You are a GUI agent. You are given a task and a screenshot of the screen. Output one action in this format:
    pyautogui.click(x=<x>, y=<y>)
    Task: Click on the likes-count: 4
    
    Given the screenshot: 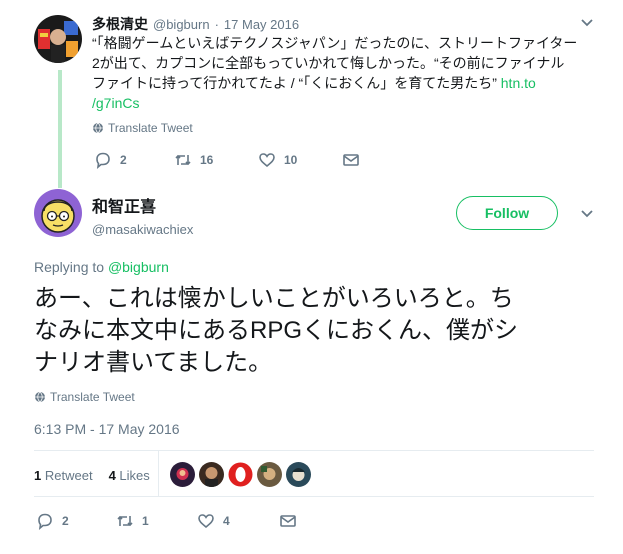 What is the action you would take?
    pyautogui.click(x=112, y=475)
    